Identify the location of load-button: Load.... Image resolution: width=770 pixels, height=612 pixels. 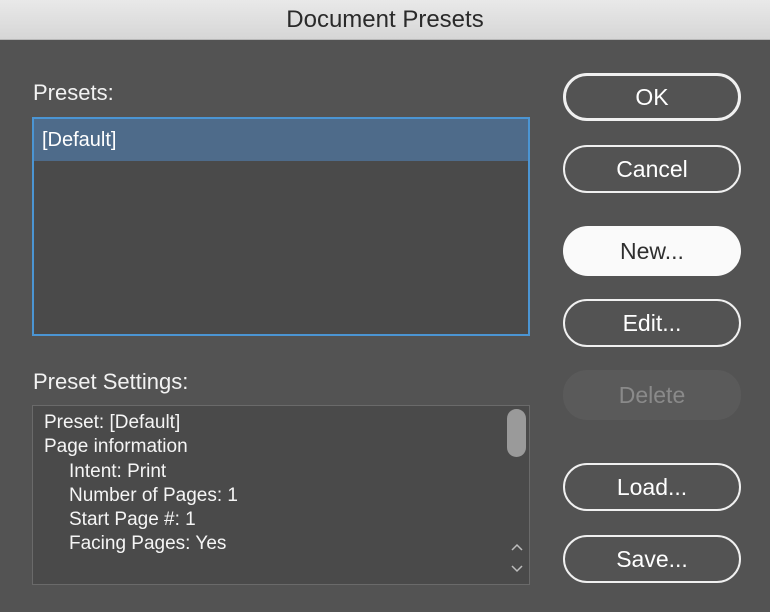
(652, 487).